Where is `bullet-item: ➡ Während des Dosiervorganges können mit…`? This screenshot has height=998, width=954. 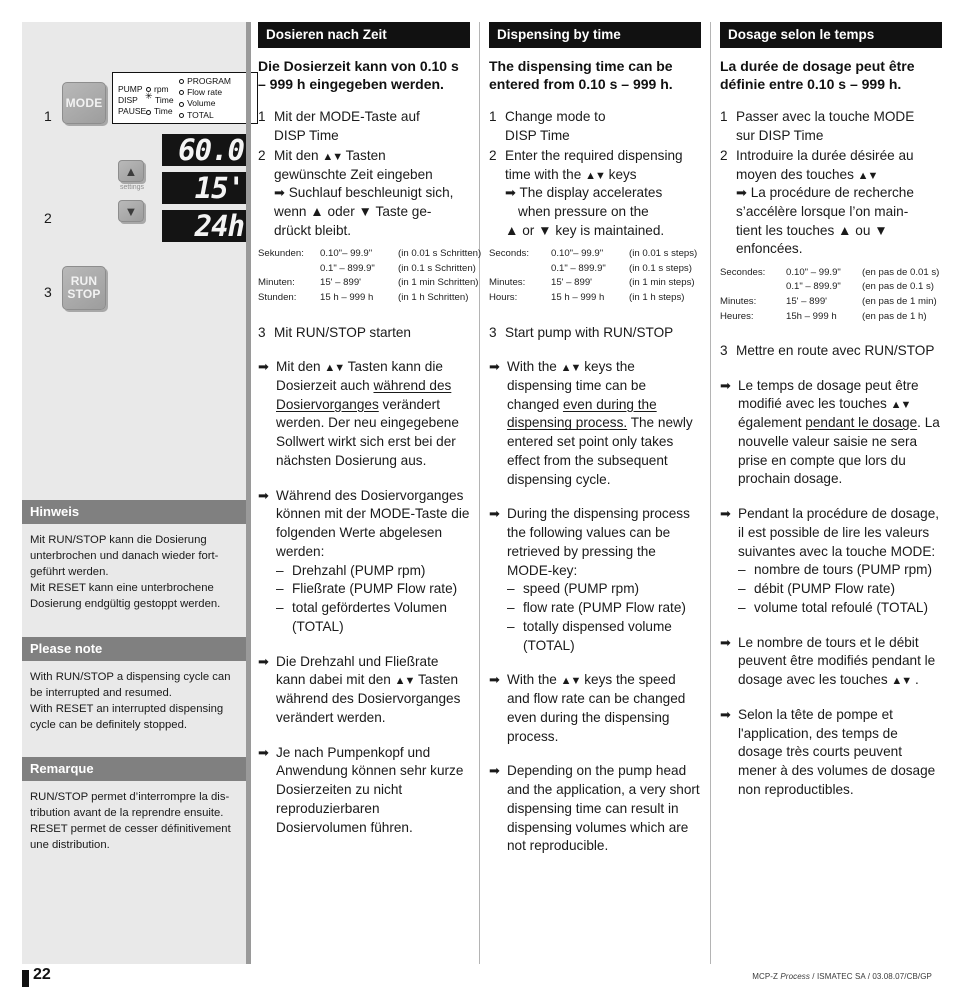 bullet-item: ➡ Während des Dosiervorganges können mit… is located at coordinates (364, 562).